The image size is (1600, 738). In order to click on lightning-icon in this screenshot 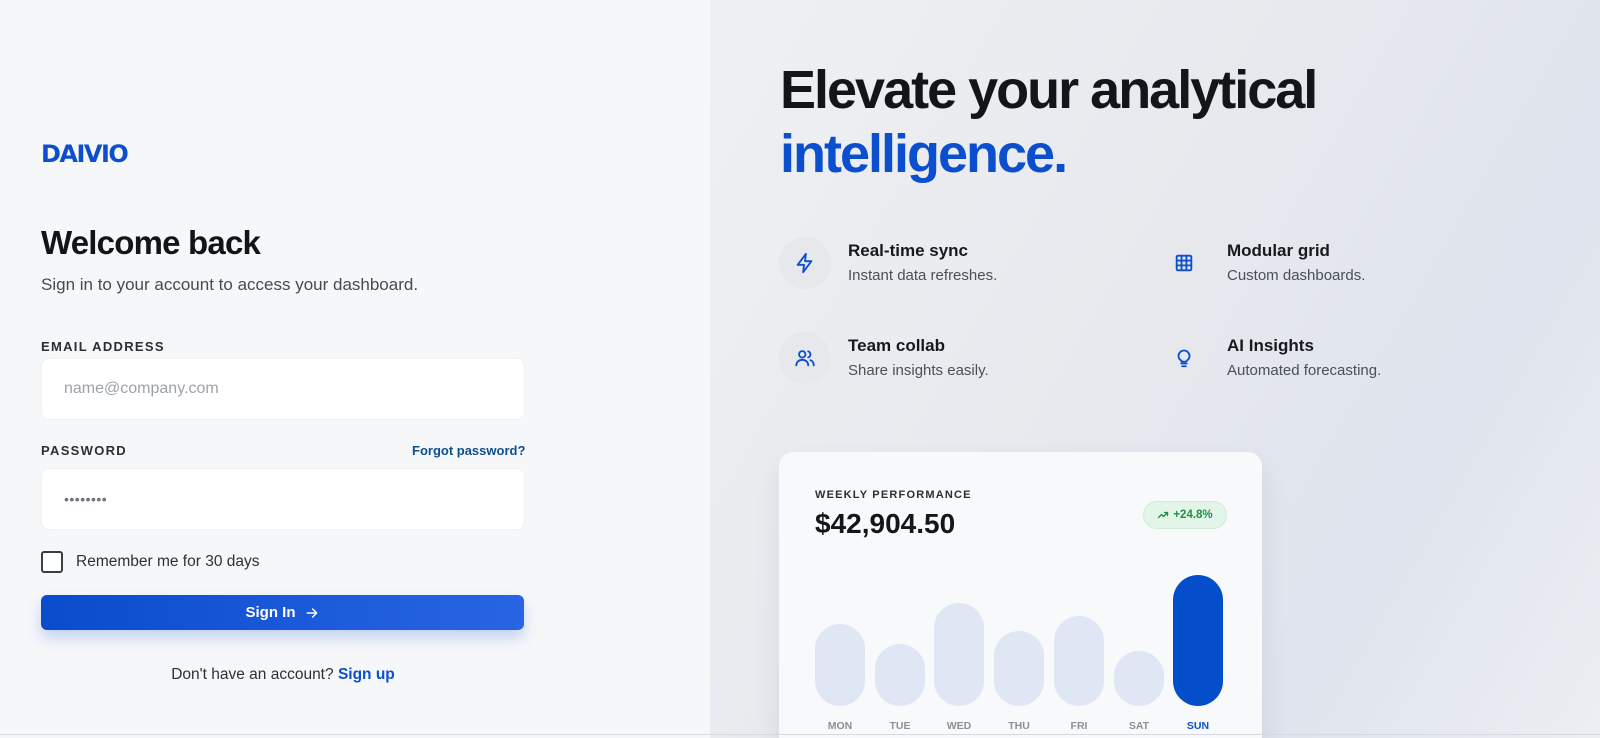, I will do `click(805, 263)`.